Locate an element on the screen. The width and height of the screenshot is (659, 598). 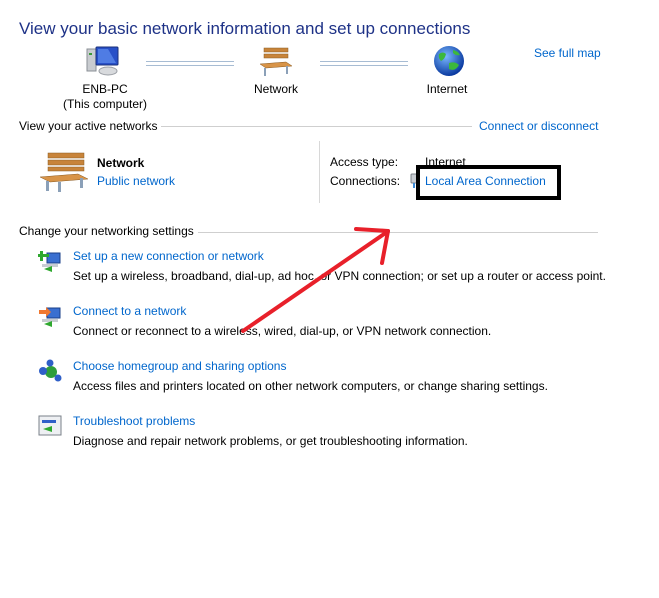
arrow-head-left is located at coordinates (372, 230).